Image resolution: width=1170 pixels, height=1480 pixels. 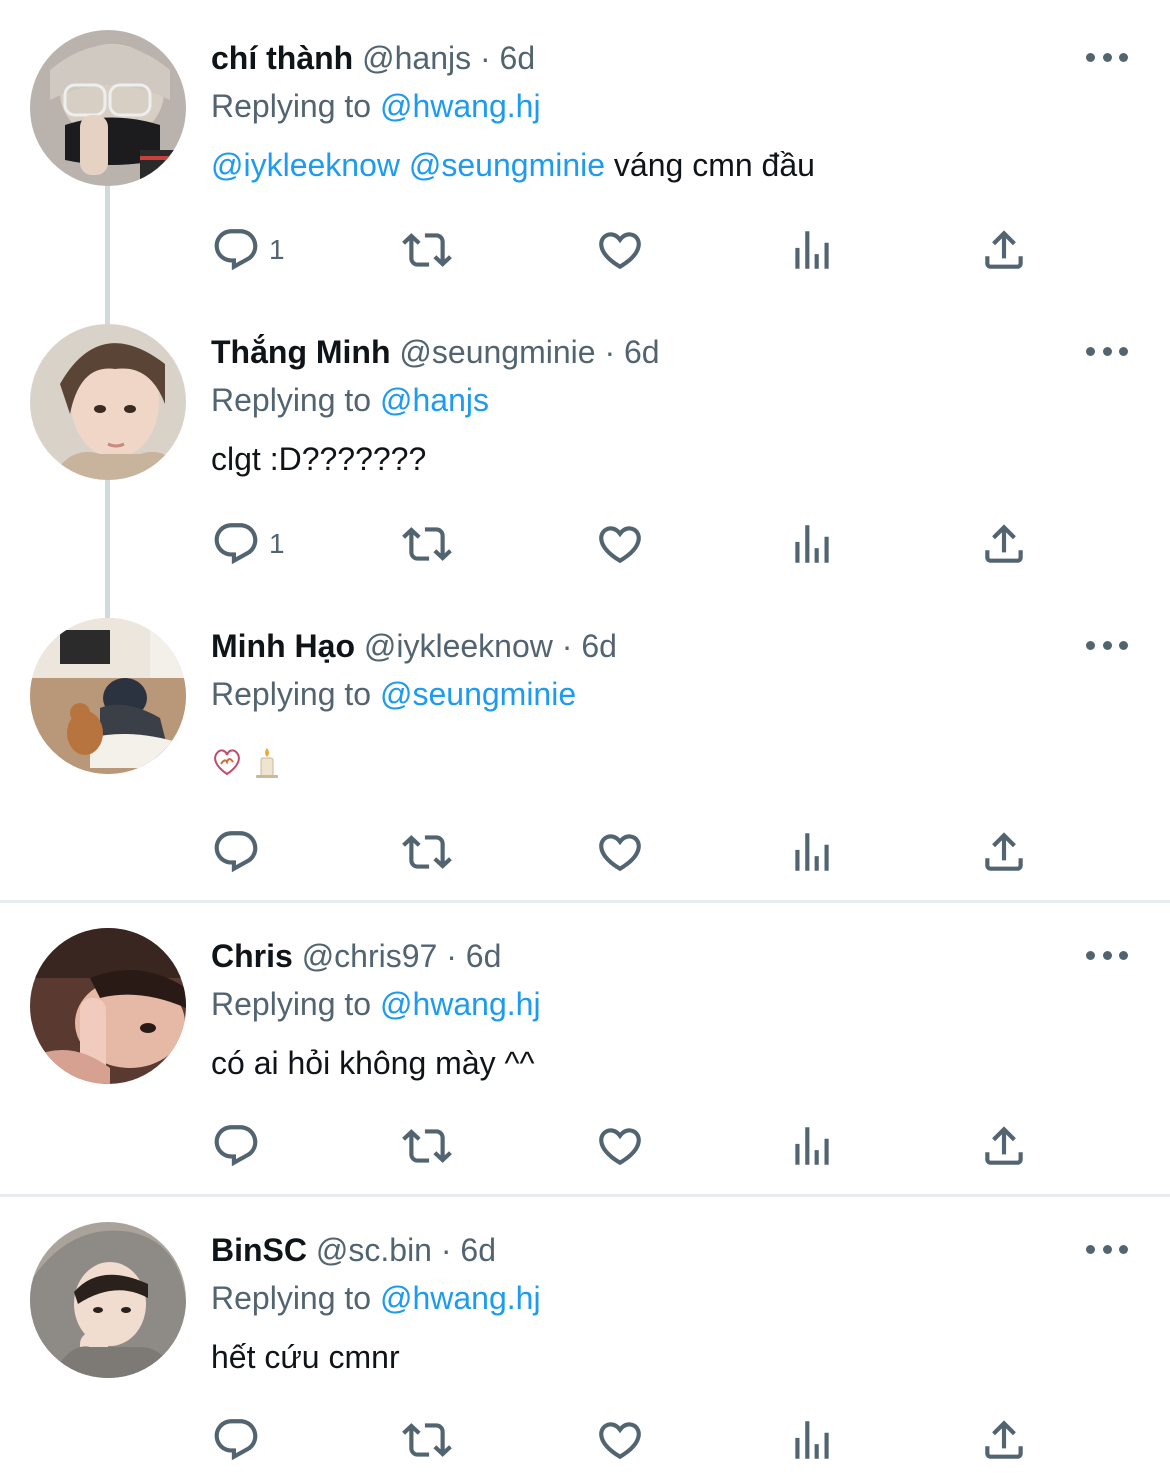 What do you see at coordinates (259, 1250) in the screenshot?
I see `display-name: BinSC` at bounding box center [259, 1250].